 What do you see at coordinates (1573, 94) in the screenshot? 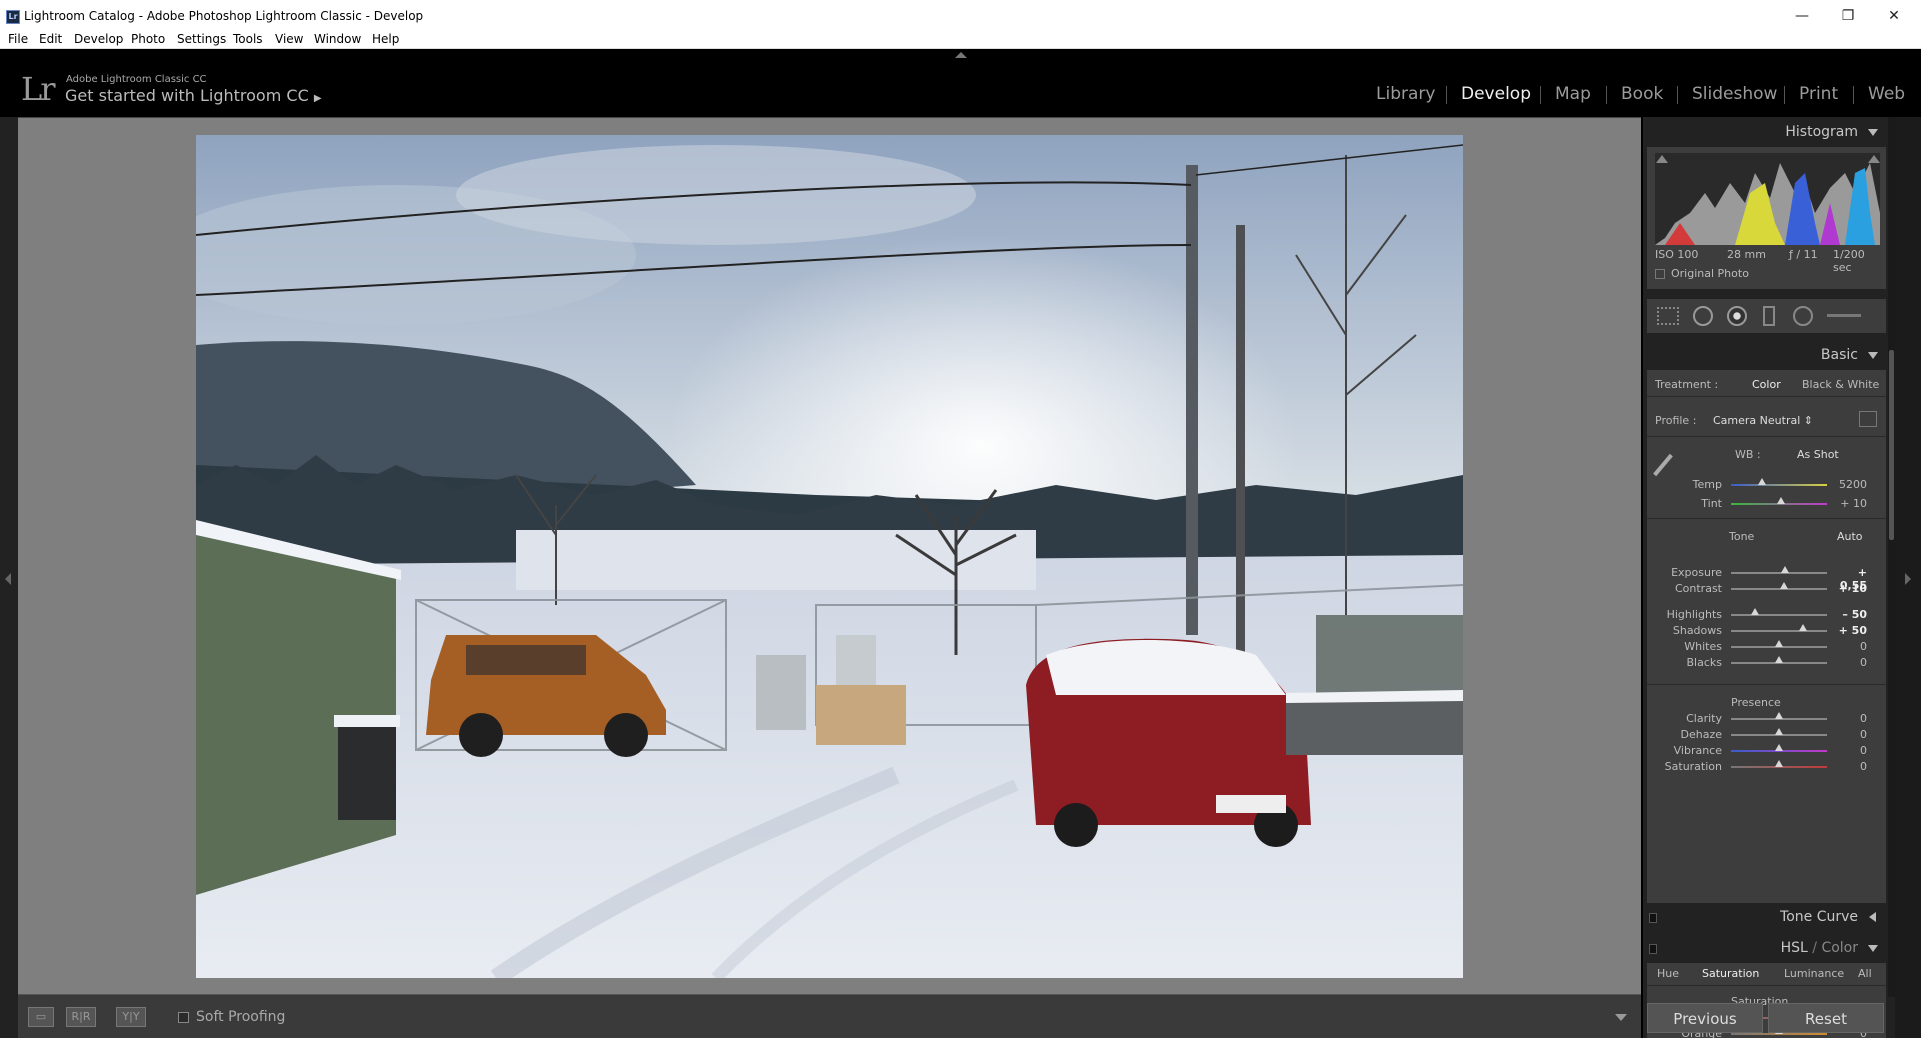
I see `module-map: Map` at bounding box center [1573, 94].